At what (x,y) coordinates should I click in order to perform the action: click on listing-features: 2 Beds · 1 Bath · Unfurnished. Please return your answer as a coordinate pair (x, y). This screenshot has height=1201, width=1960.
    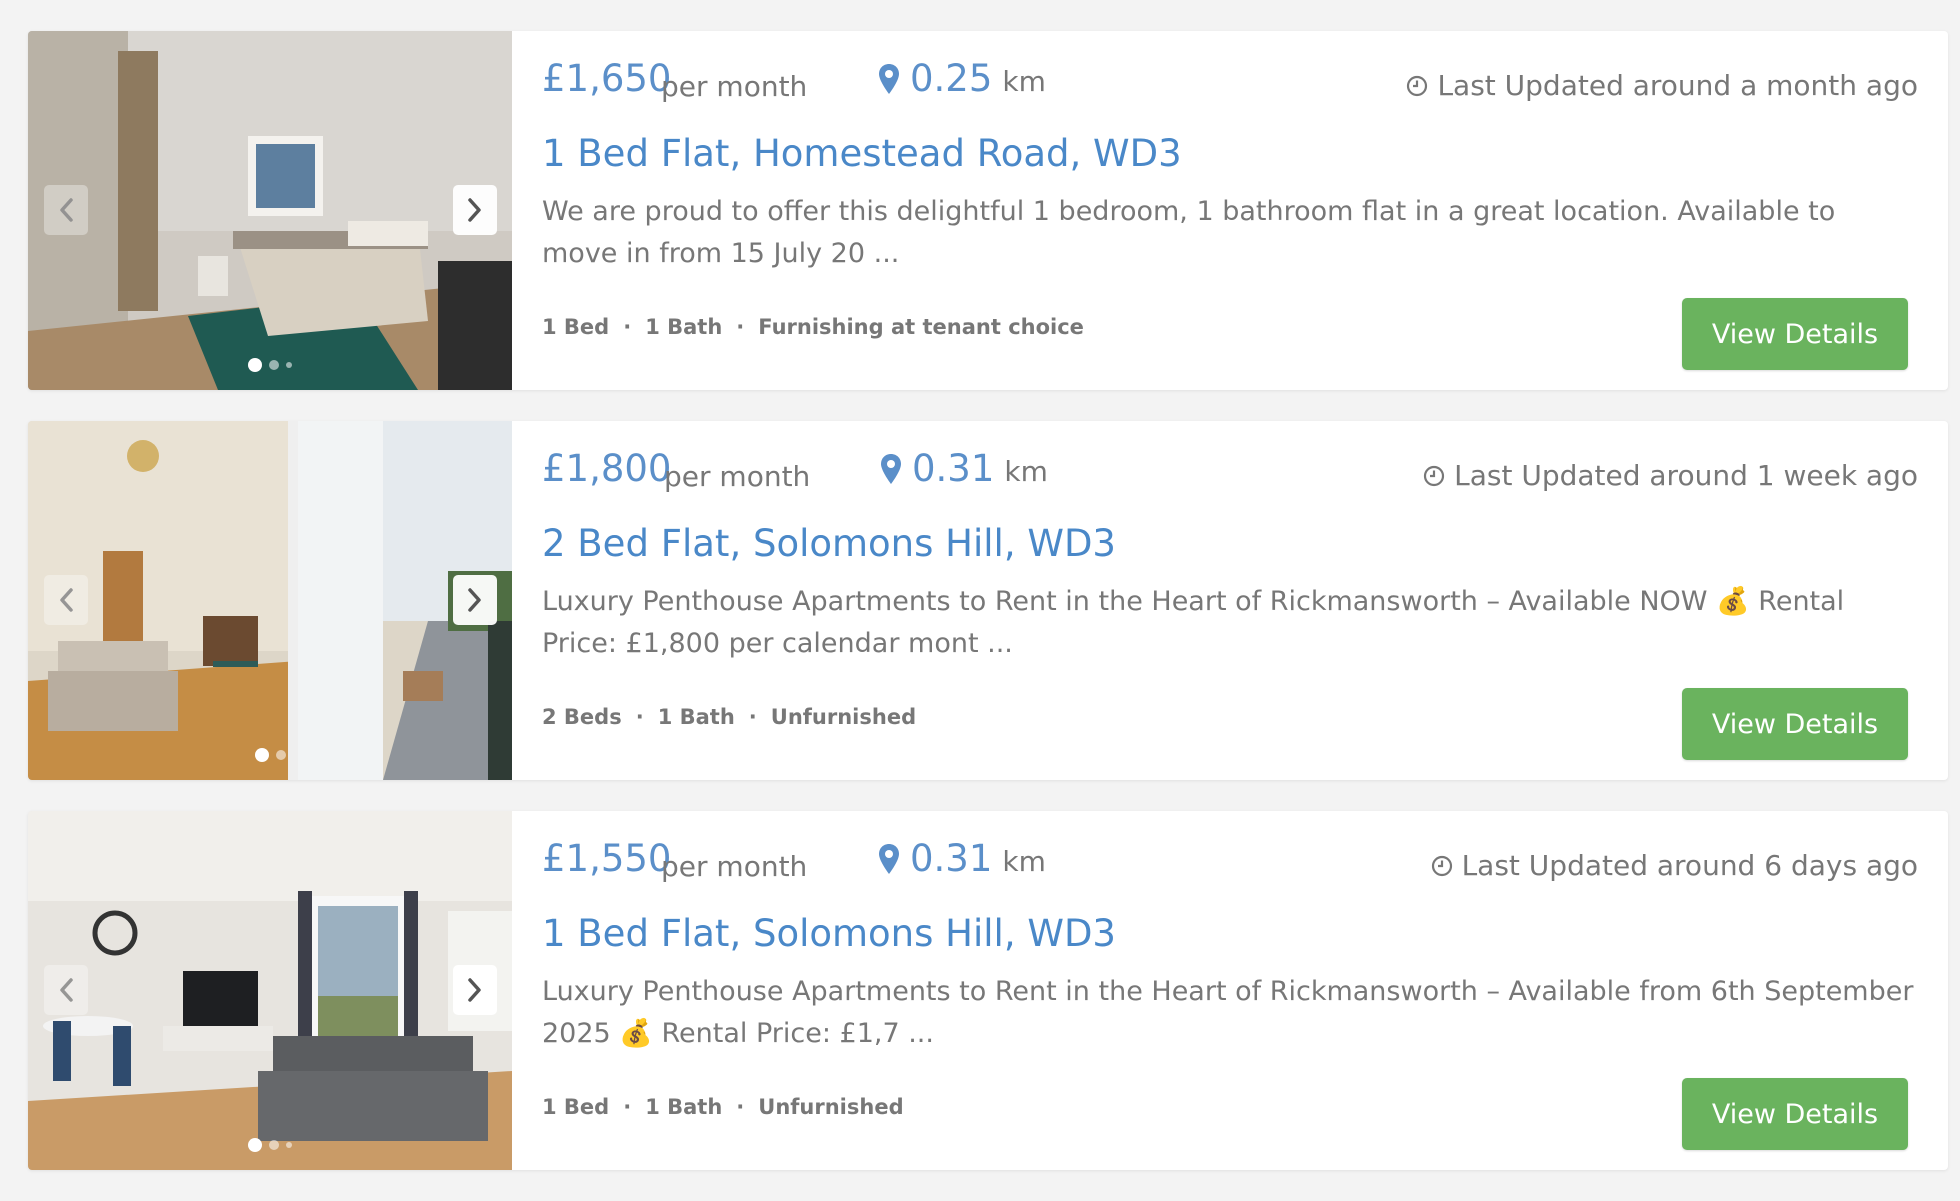
    Looking at the image, I should click on (729, 717).